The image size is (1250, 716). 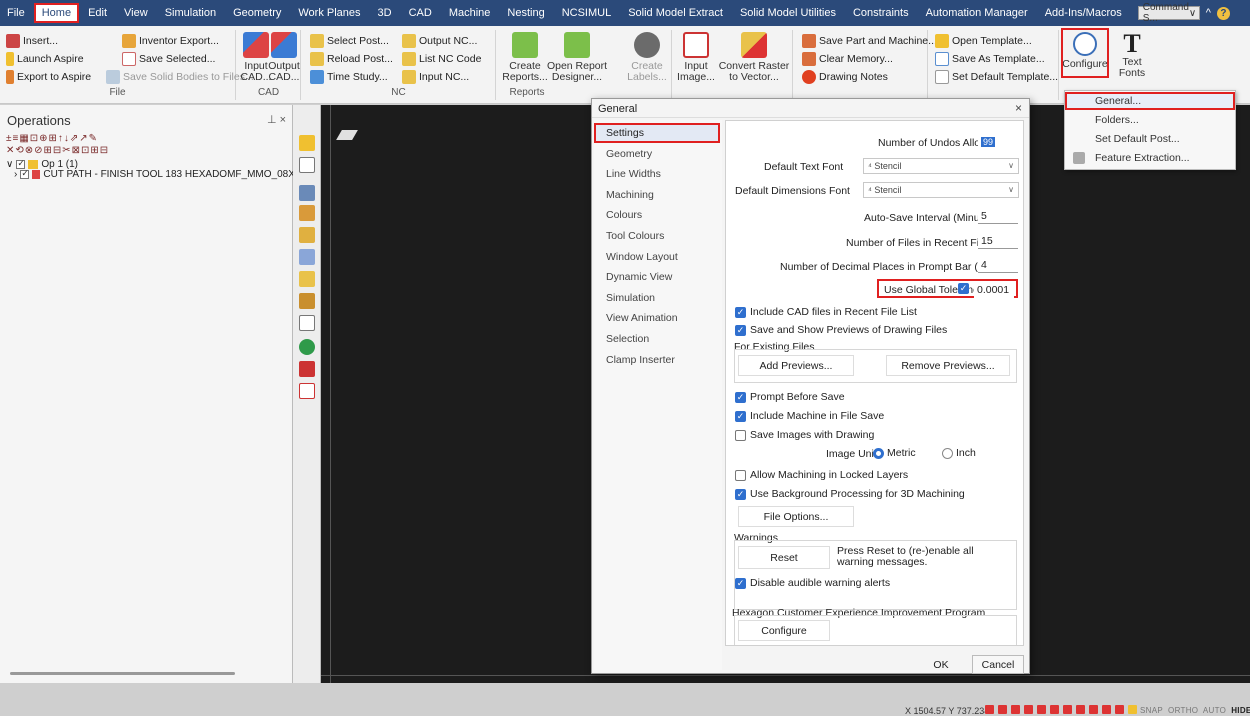 I want to click on nav-tool-colours: Tool Colours, so click(x=657, y=236).